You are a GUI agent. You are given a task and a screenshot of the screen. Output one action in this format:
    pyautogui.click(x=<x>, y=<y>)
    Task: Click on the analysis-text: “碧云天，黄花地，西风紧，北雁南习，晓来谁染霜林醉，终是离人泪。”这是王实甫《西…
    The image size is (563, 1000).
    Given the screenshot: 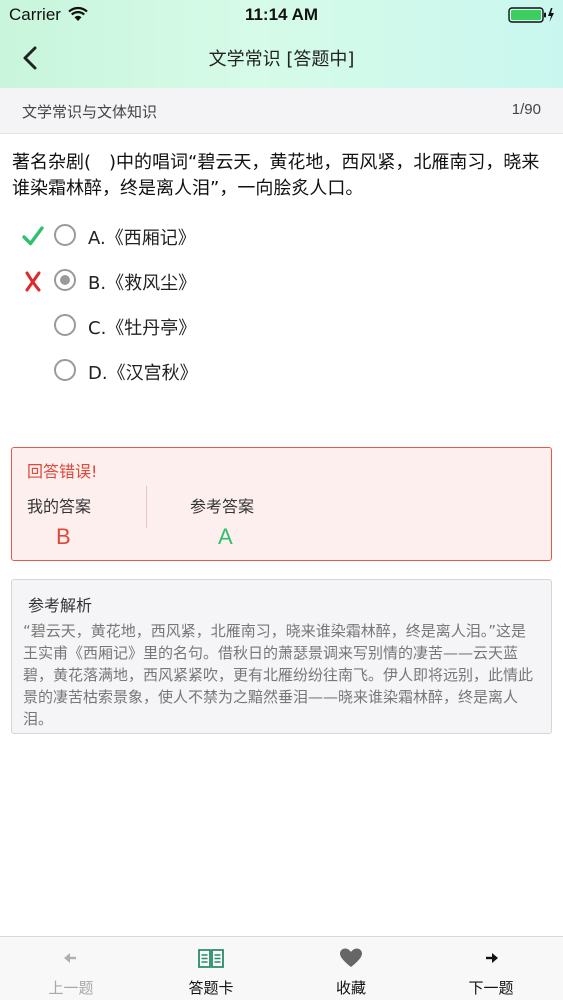 What is the action you would take?
    pyautogui.click(x=278, y=675)
    